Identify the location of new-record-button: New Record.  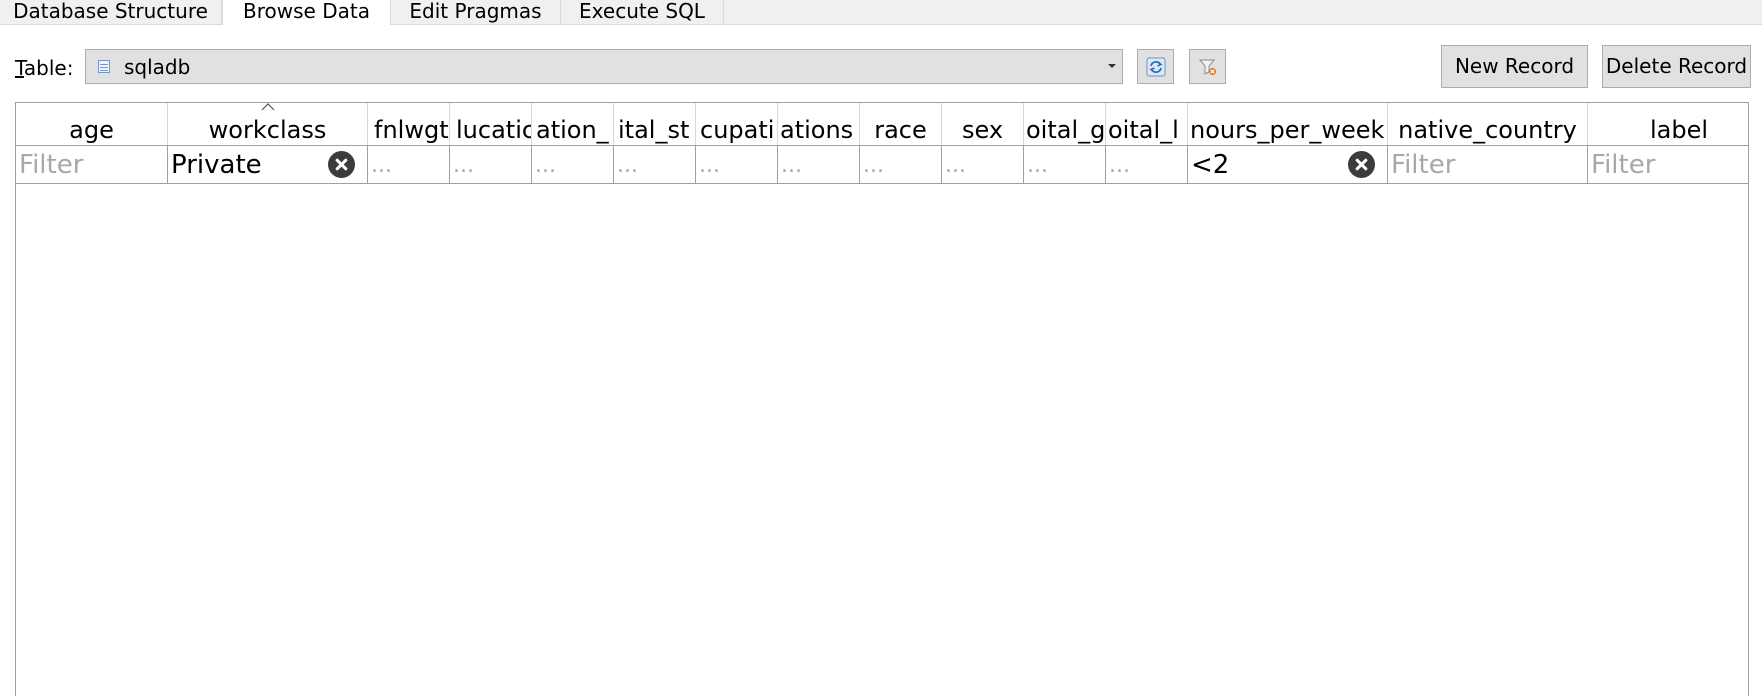
(1514, 66).